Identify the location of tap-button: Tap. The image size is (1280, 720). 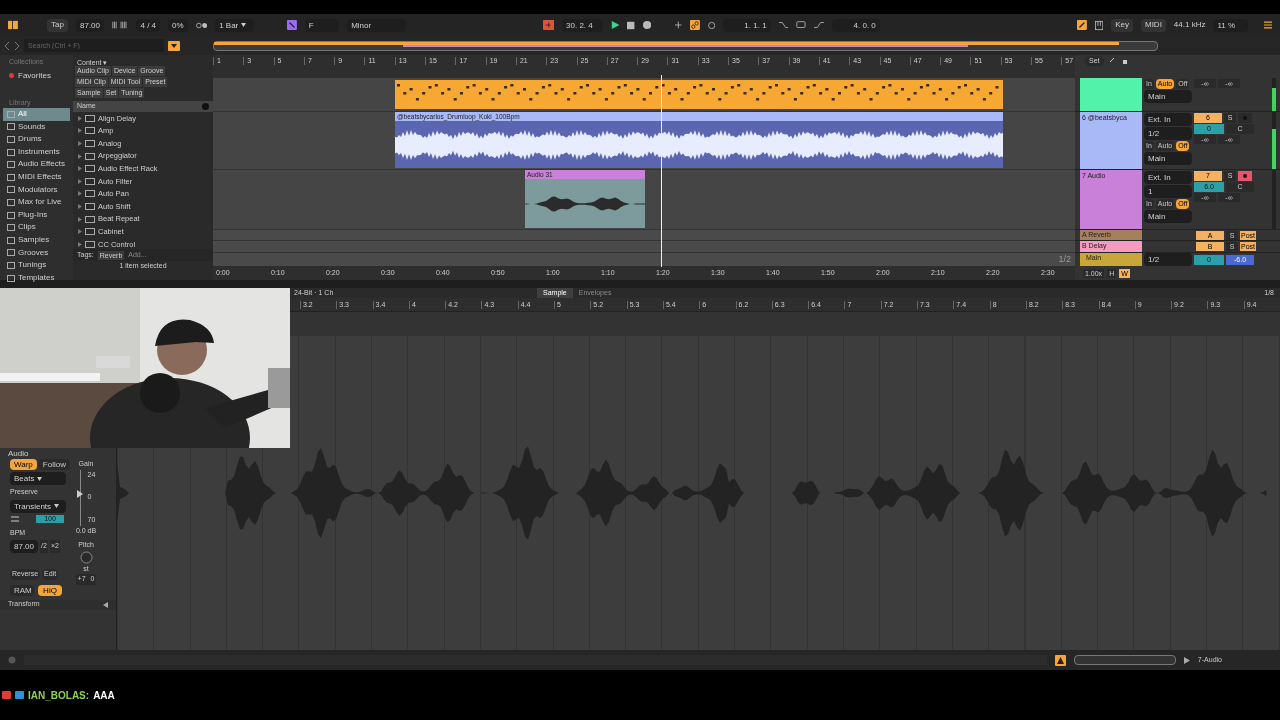
(57, 25).